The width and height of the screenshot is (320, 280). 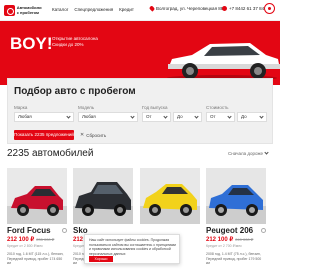 I want to click on logo: Автомобили с пробегом, so click(x=24, y=10).